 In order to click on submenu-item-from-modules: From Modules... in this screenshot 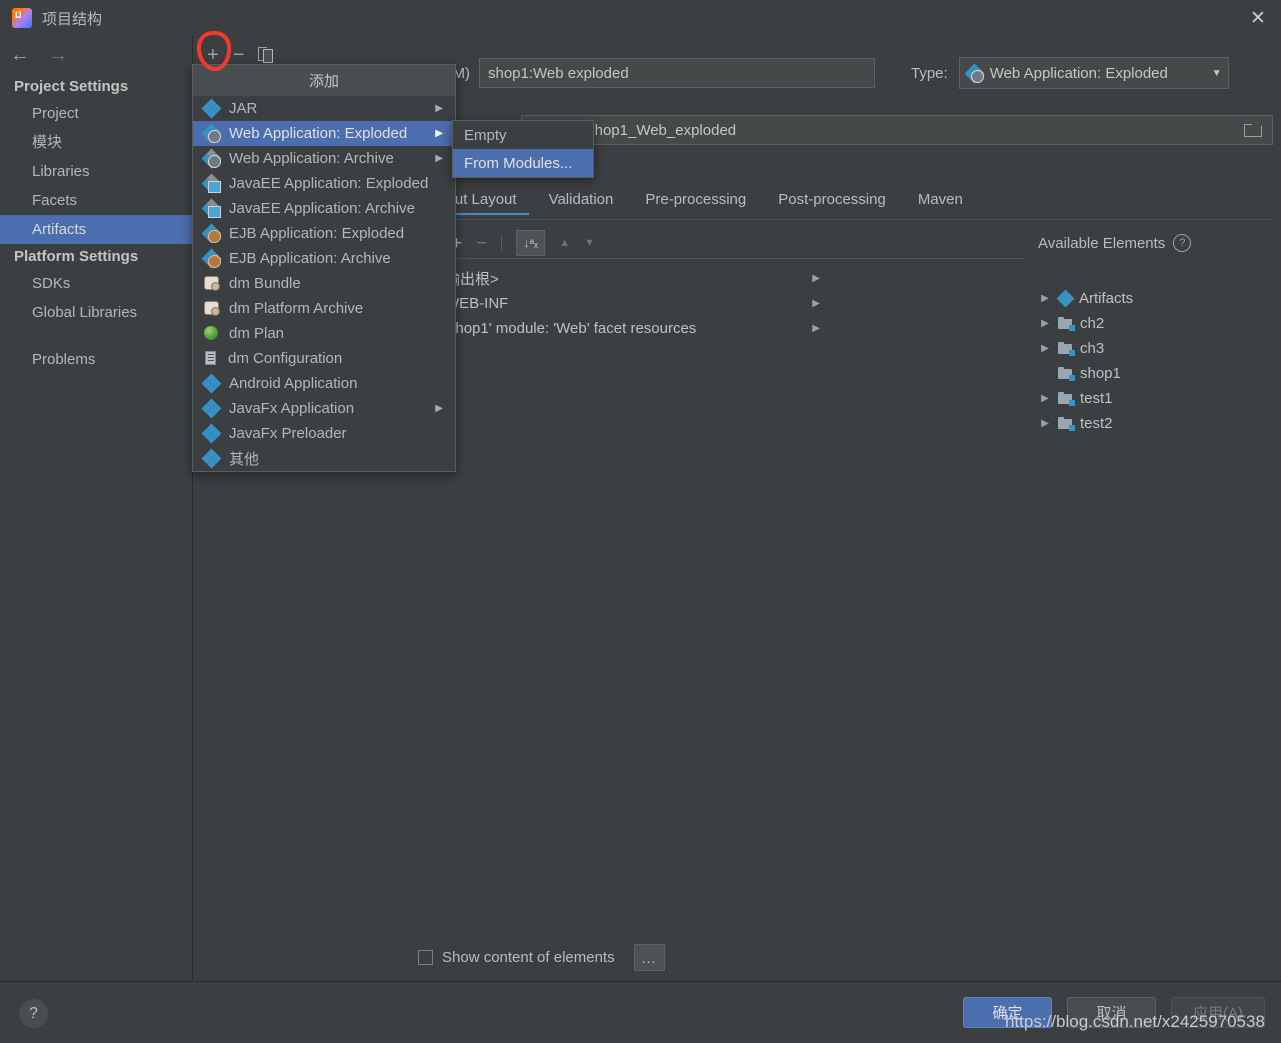, I will do `click(523, 163)`.